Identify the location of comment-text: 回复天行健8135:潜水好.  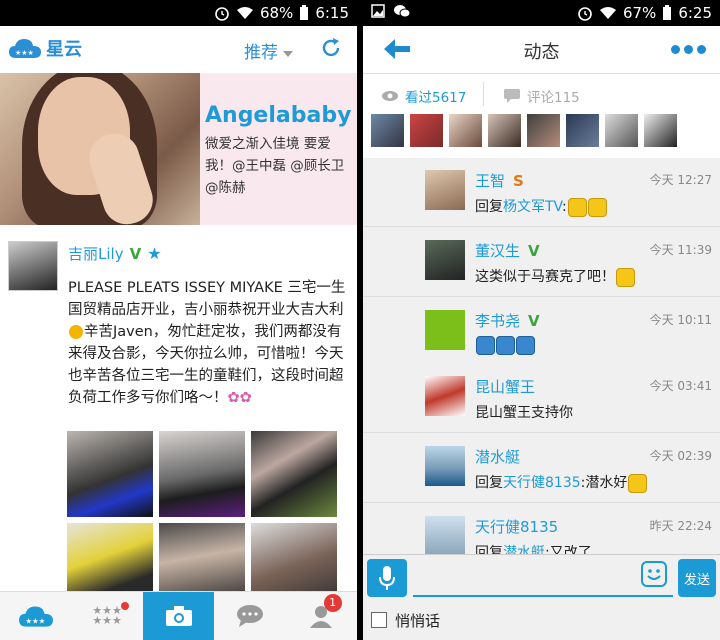
(561, 482).